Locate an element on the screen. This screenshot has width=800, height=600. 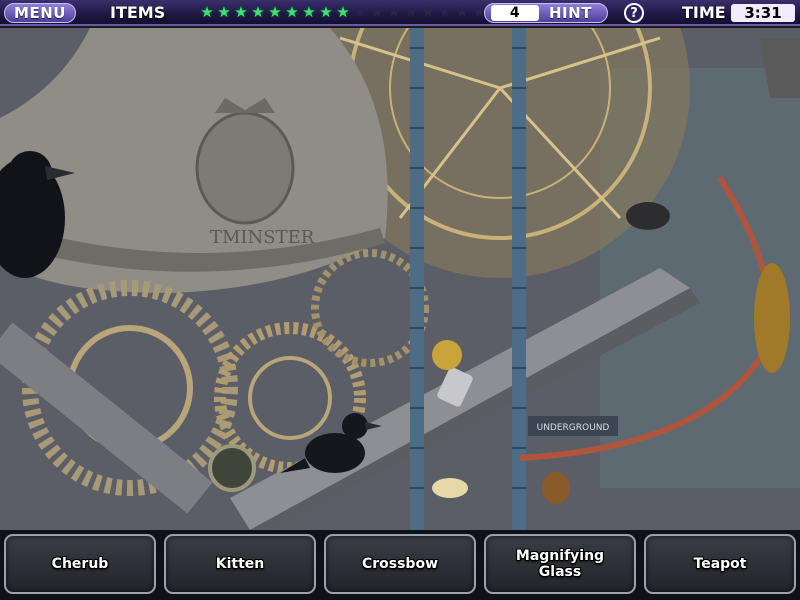
hint-label: HINT is located at coordinates (570, 13).